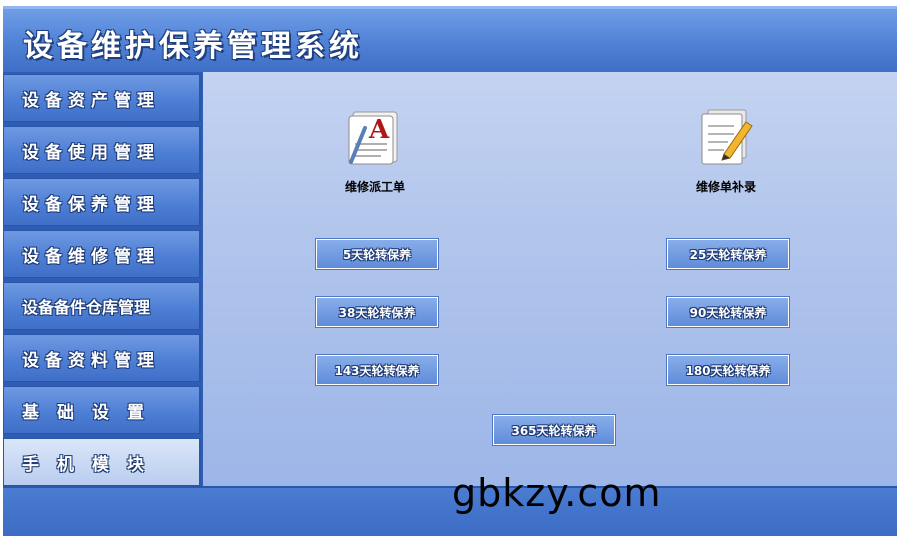 Image resolution: width=900 pixels, height=541 pixels. What do you see at coordinates (377, 370) in the screenshot?
I see `rotation-143-days-button: 143天轮转保养` at bounding box center [377, 370].